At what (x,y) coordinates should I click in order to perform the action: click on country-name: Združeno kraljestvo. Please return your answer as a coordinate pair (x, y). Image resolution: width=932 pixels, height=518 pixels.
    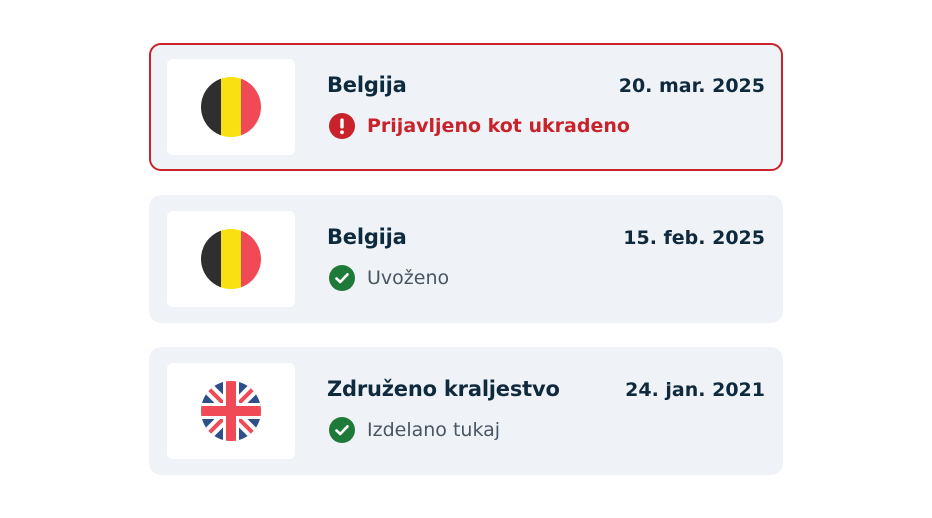
    Looking at the image, I should click on (443, 389).